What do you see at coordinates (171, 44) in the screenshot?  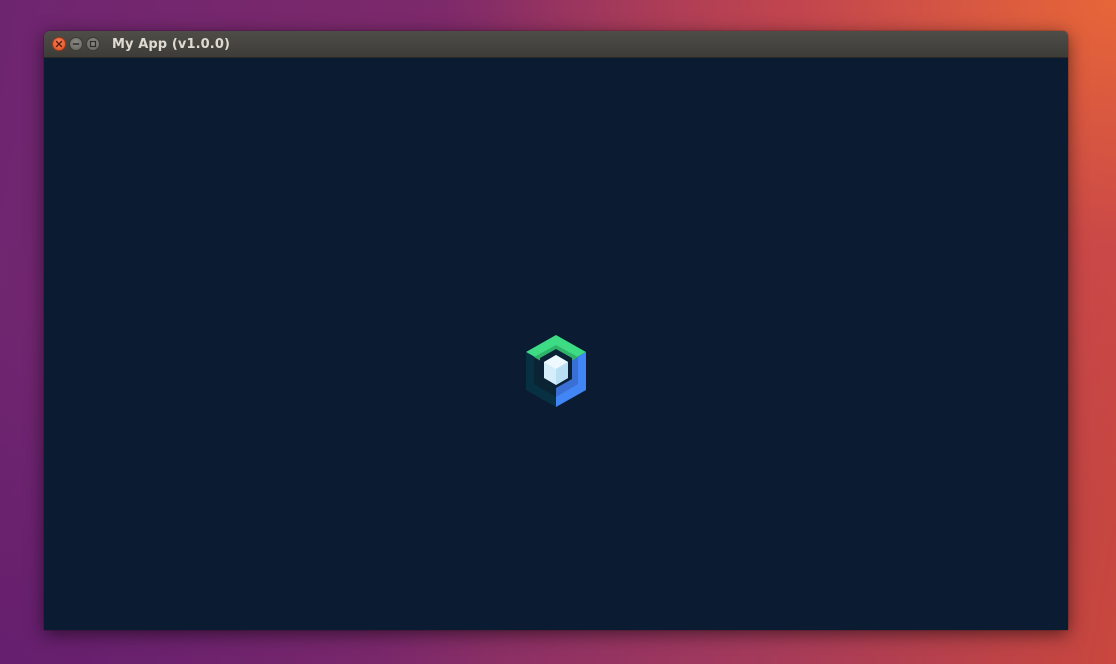 I see `window-title: My App (v1.0.0)` at bounding box center [171, 44].